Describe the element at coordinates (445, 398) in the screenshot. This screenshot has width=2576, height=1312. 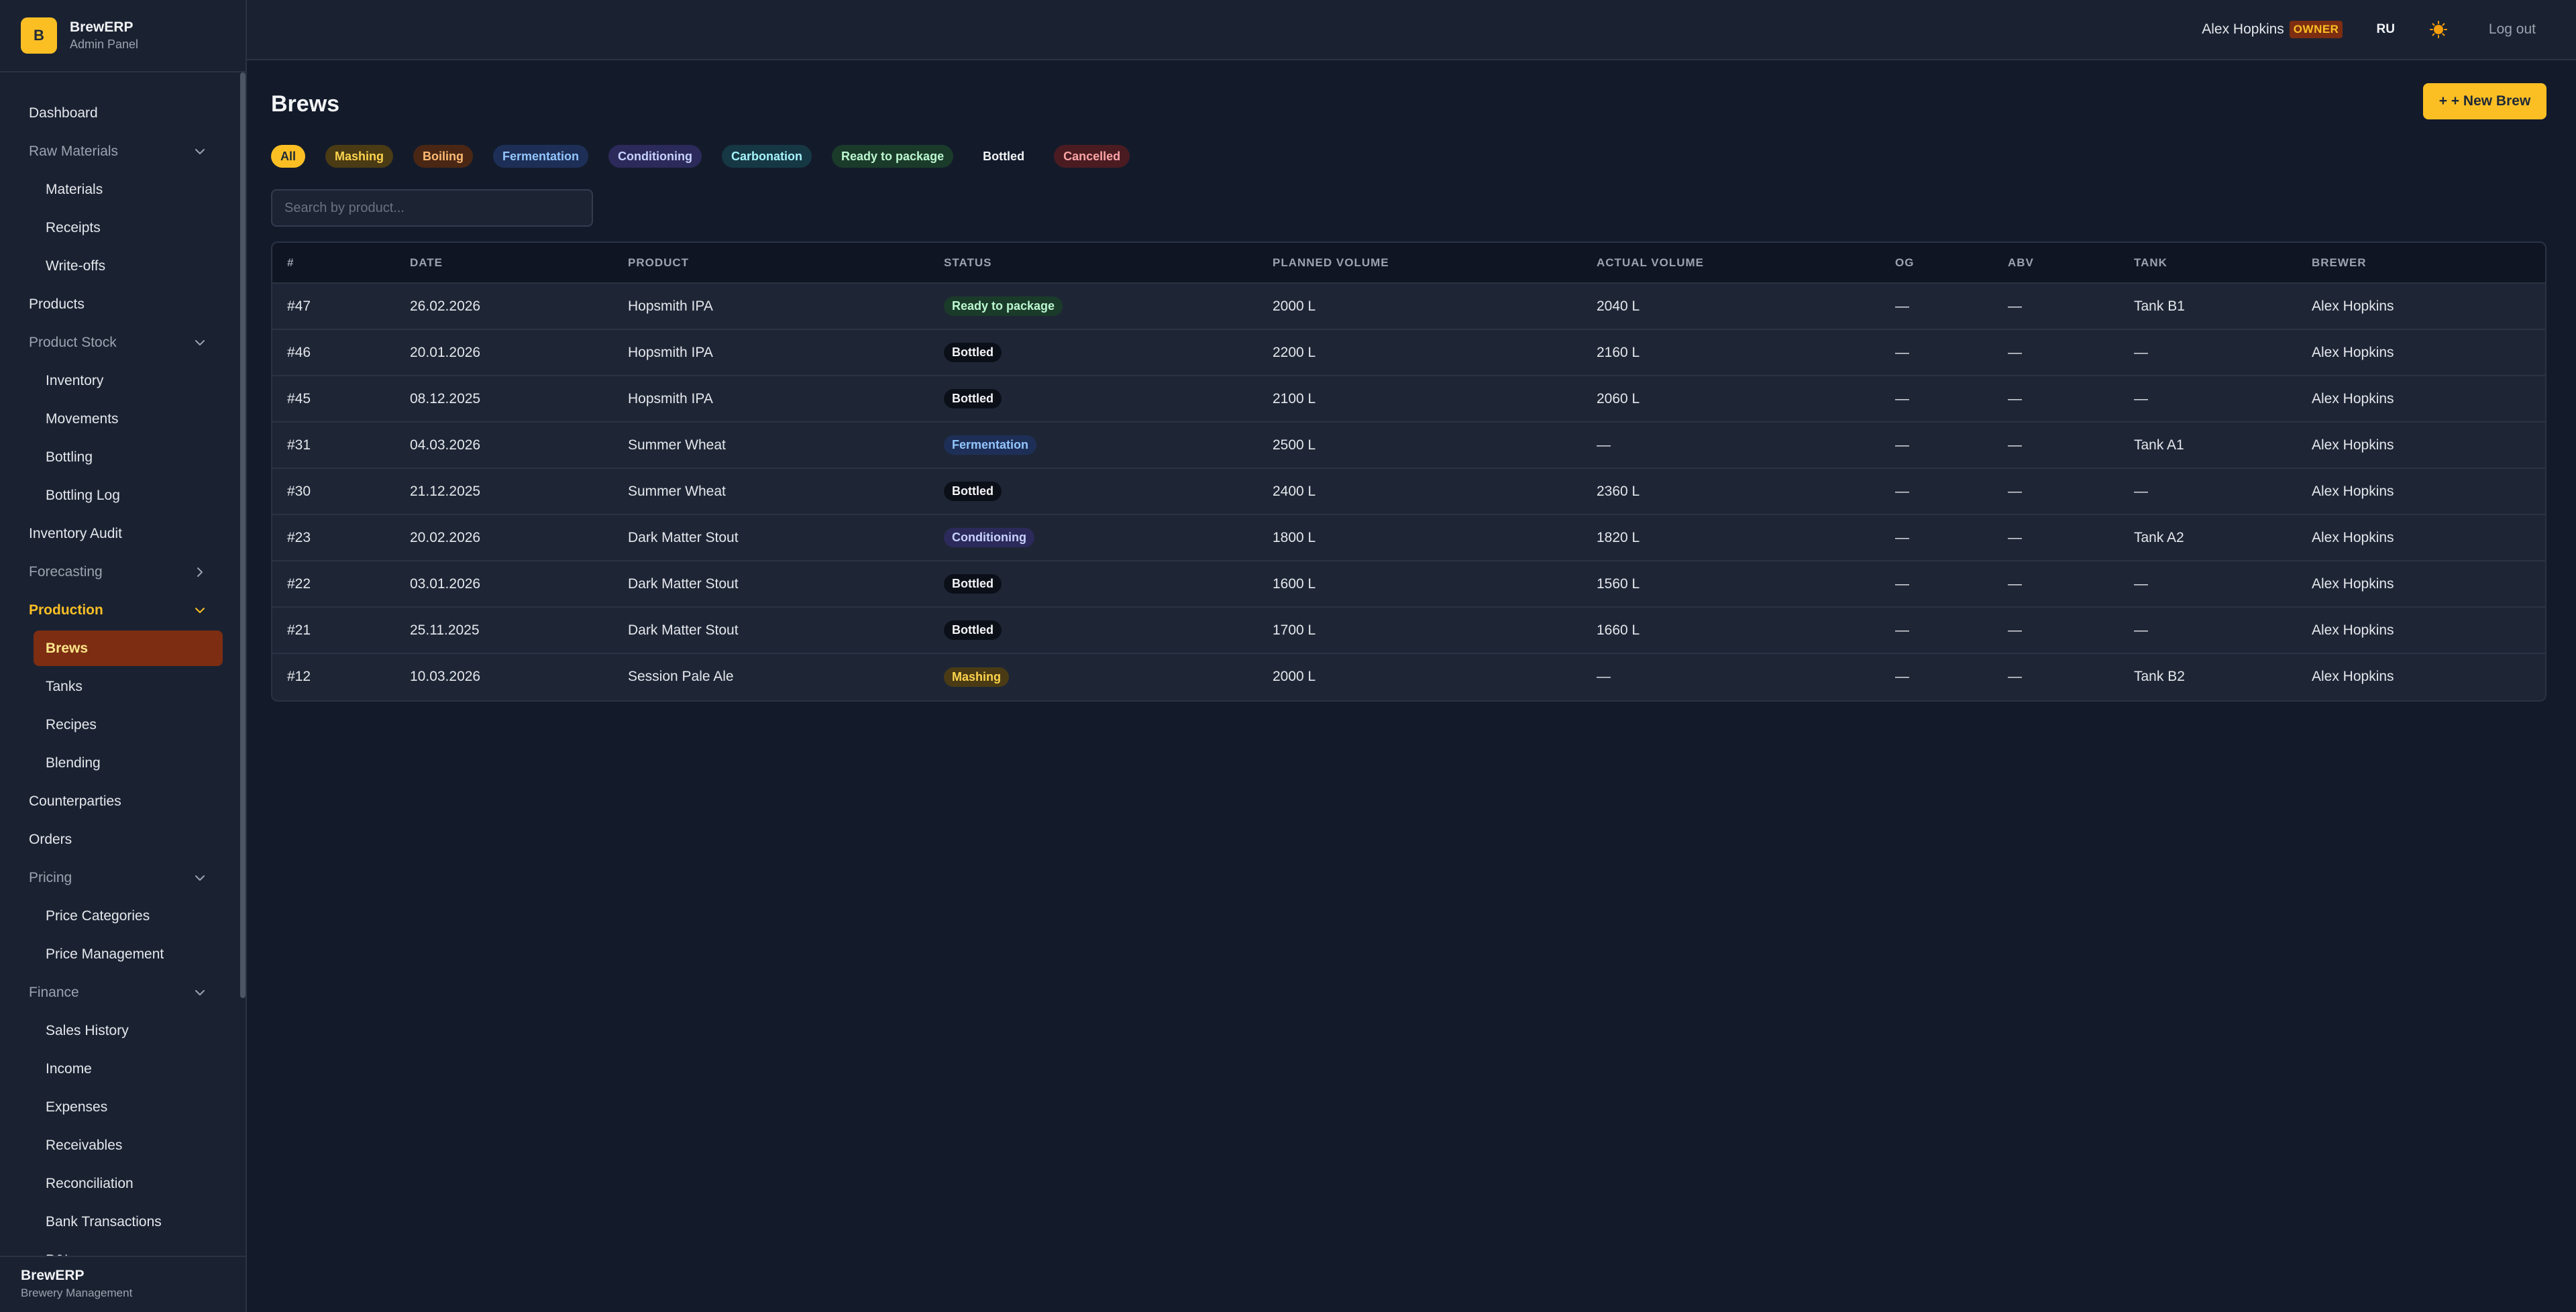
I see `table-cell: 08.12.2025` at that location.